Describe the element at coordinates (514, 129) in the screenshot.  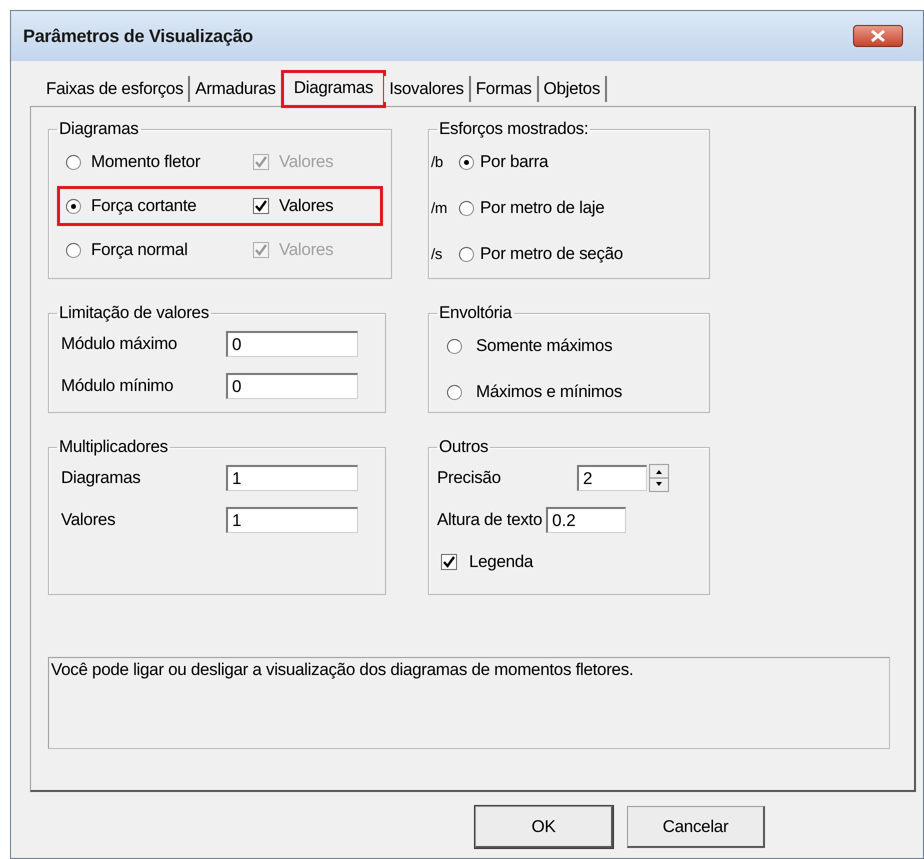
I see `group-title: Esforços mostrados:` at that location.